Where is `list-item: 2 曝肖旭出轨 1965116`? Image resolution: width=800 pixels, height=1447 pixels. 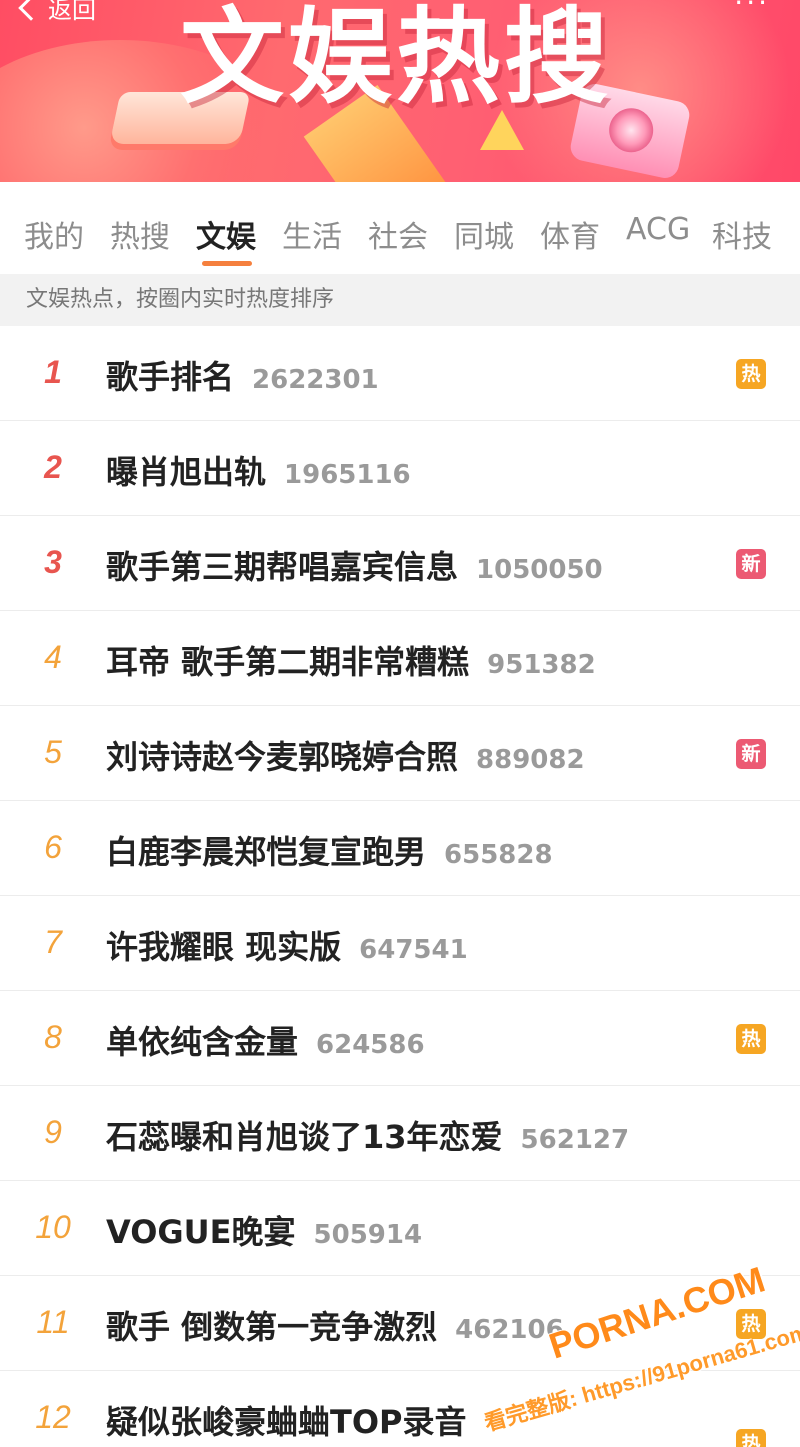 list-item: 2 曝肖旭出轨 1965116 is located at coordinates (400, 468).